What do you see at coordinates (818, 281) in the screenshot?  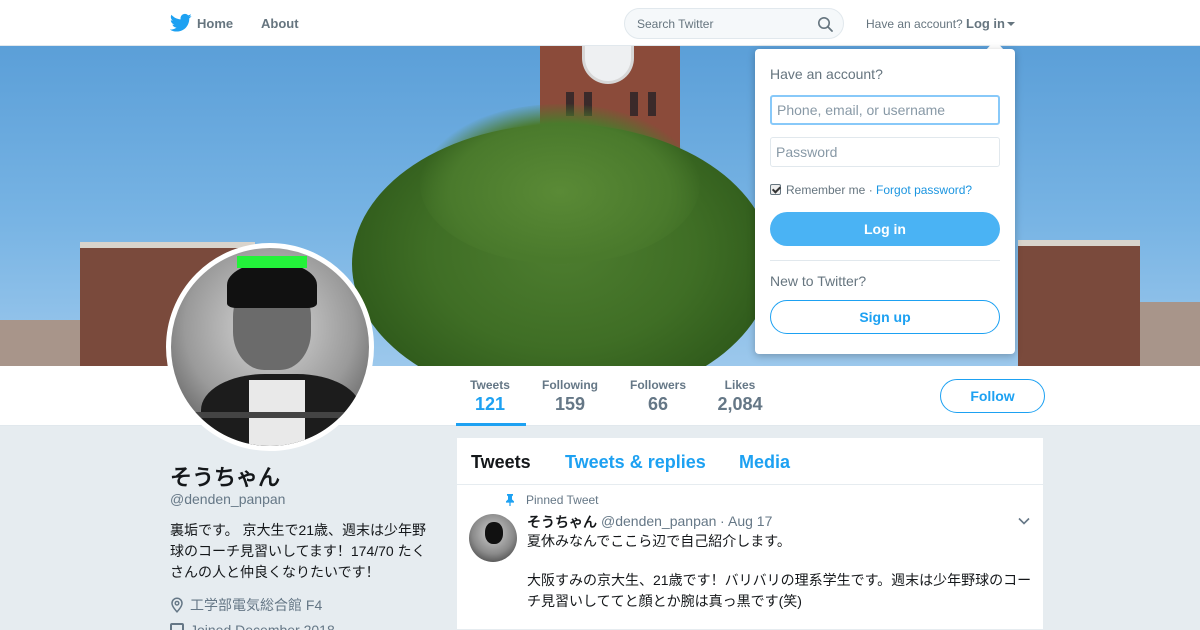 I see `new-to-twitter-text: New to Twitter?` at bounding box center [818, 281].